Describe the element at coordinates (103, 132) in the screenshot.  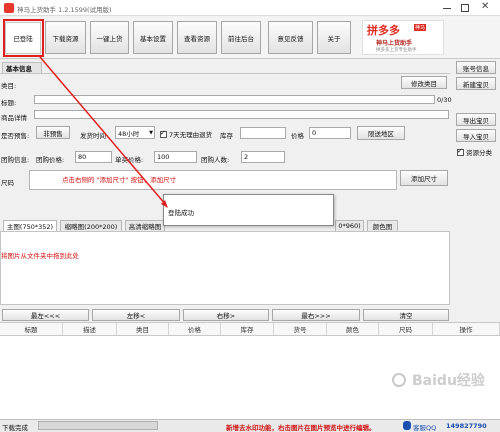
I see `annotation-arrow` at that location.